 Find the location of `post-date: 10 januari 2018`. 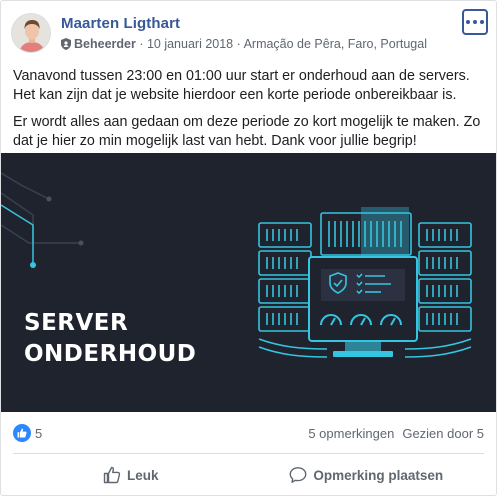

post-date: 10 januari 2018 is located at coordinates (190, 44).